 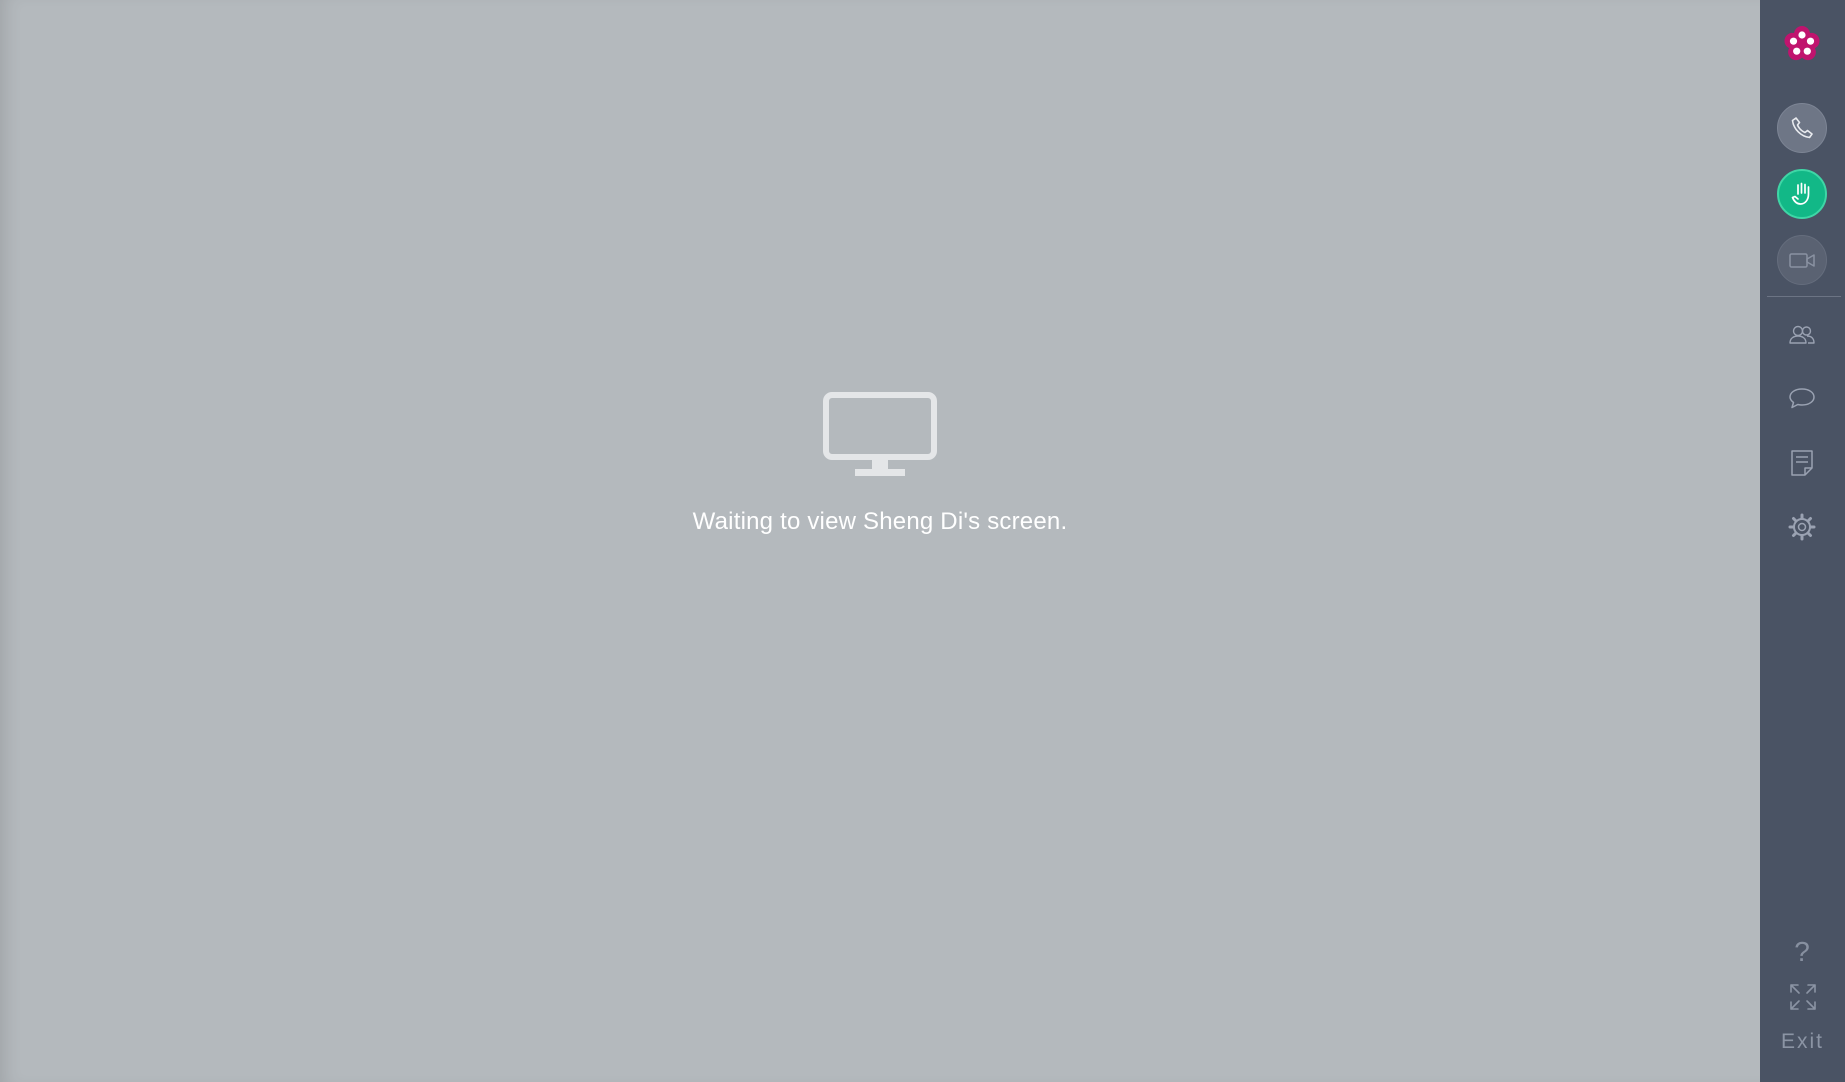 I want to click on video-camera-icon, so click(x=1802, y=260).